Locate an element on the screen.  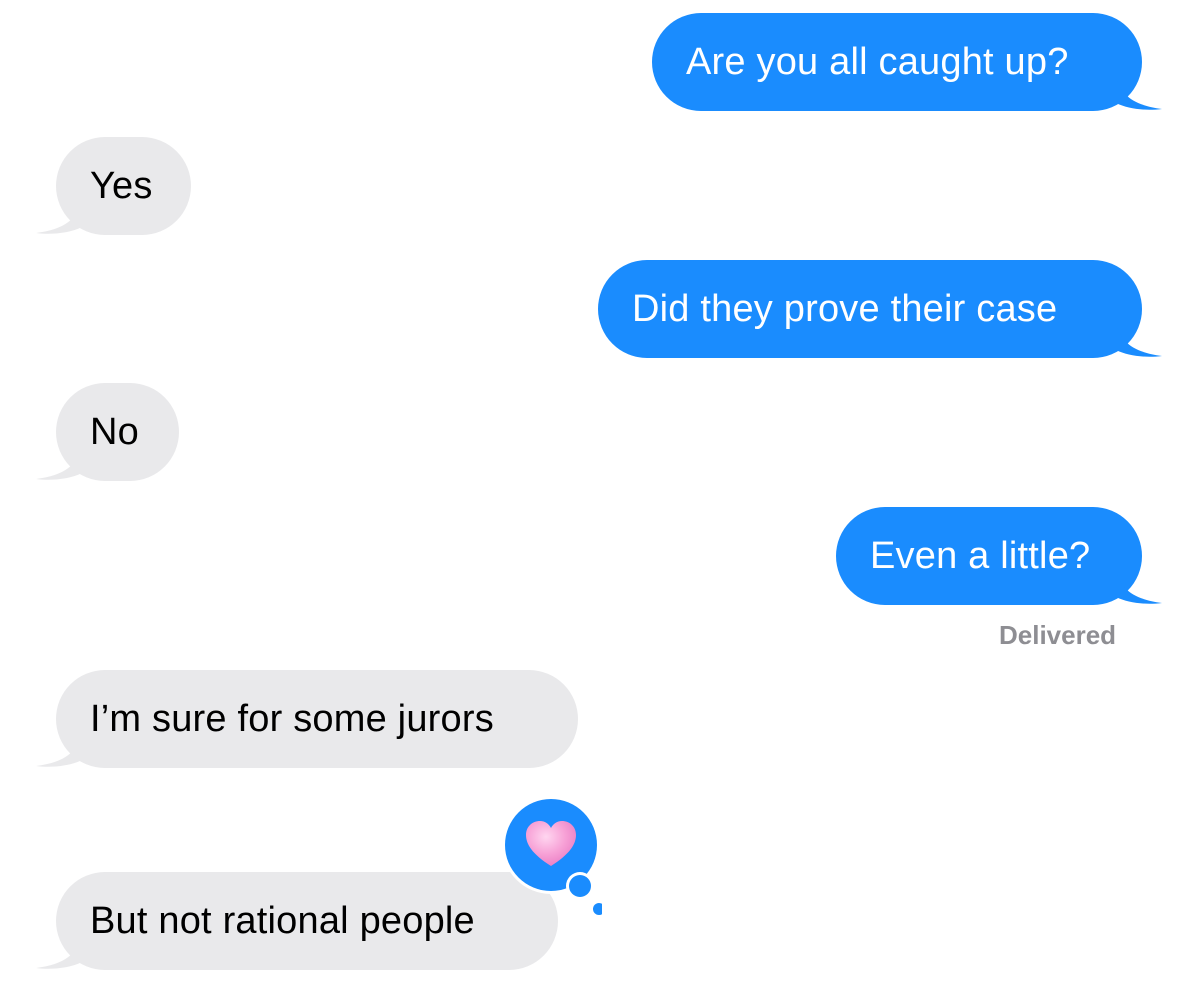
sent-message-bubble: Are you all caught up? is located at coordinates (907, 62).